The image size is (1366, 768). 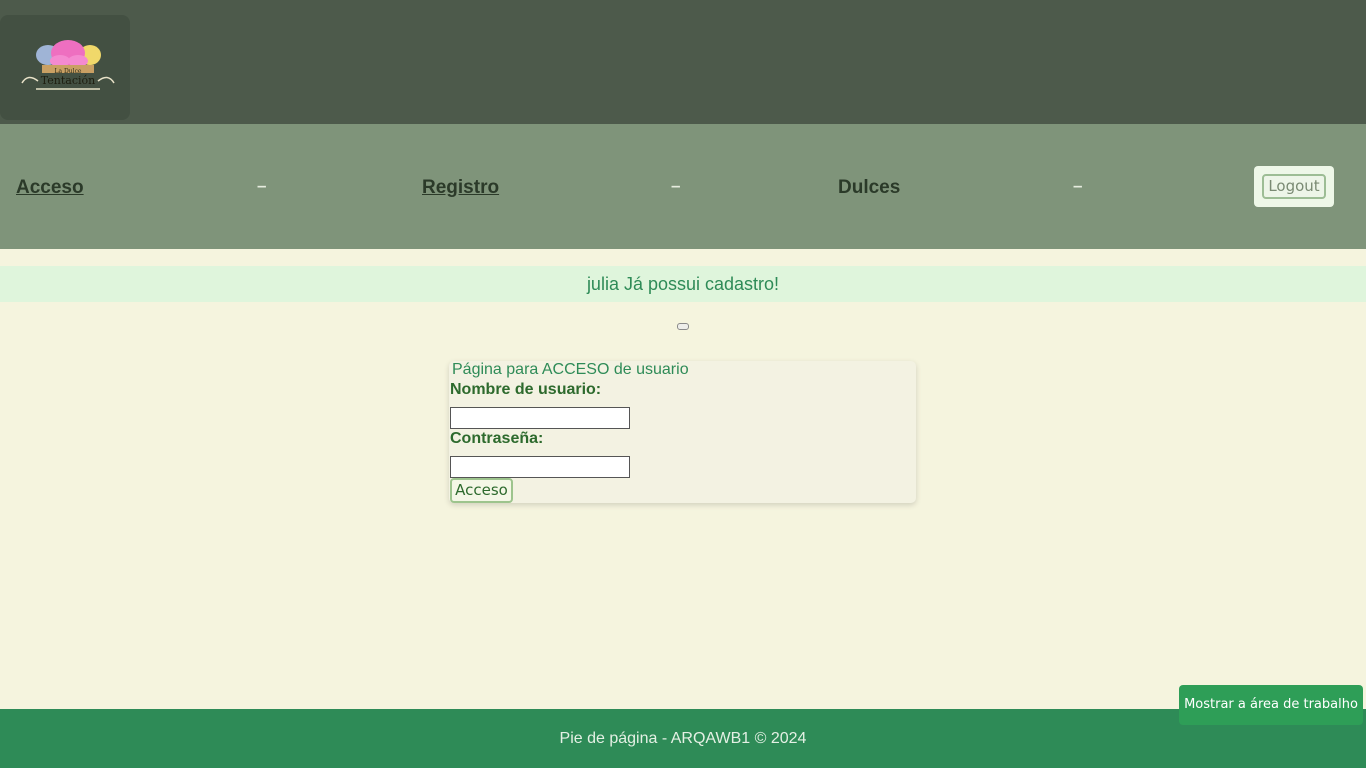 I want to click on site-logo: La Dulce Tentación, so click(x=65, y=67).